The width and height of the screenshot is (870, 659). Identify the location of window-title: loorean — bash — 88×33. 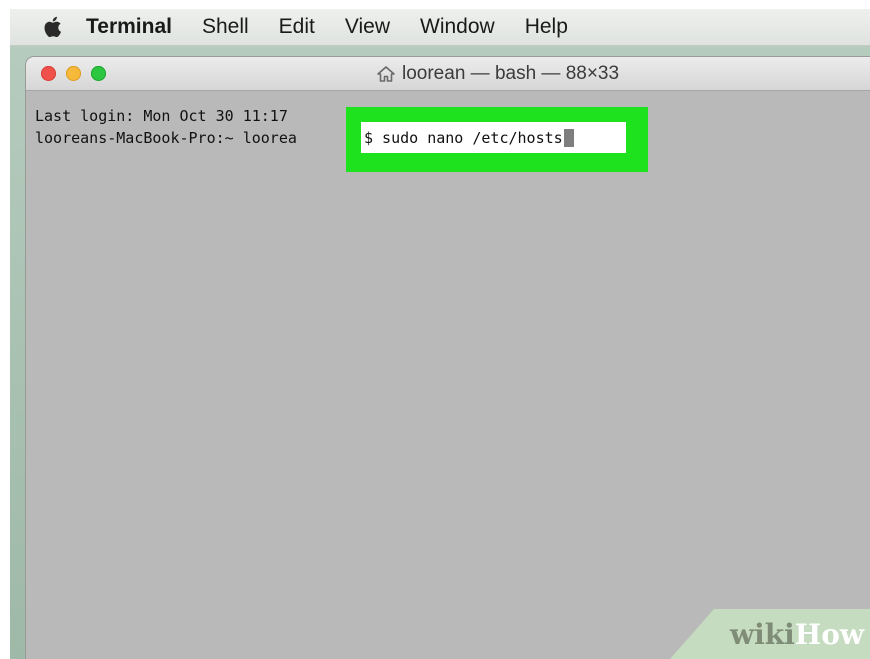
(497, 73).